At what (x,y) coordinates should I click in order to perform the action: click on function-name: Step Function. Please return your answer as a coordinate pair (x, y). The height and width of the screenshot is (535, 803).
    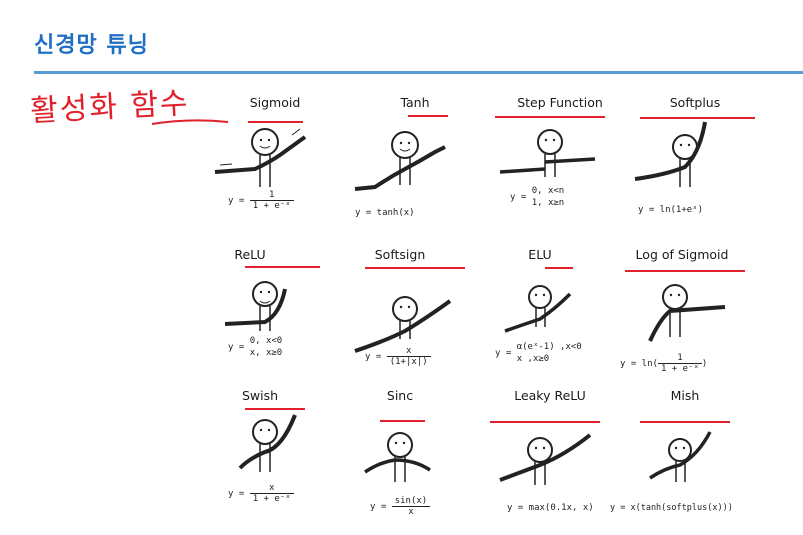
    Looking at the image, I should click on (560, 102).